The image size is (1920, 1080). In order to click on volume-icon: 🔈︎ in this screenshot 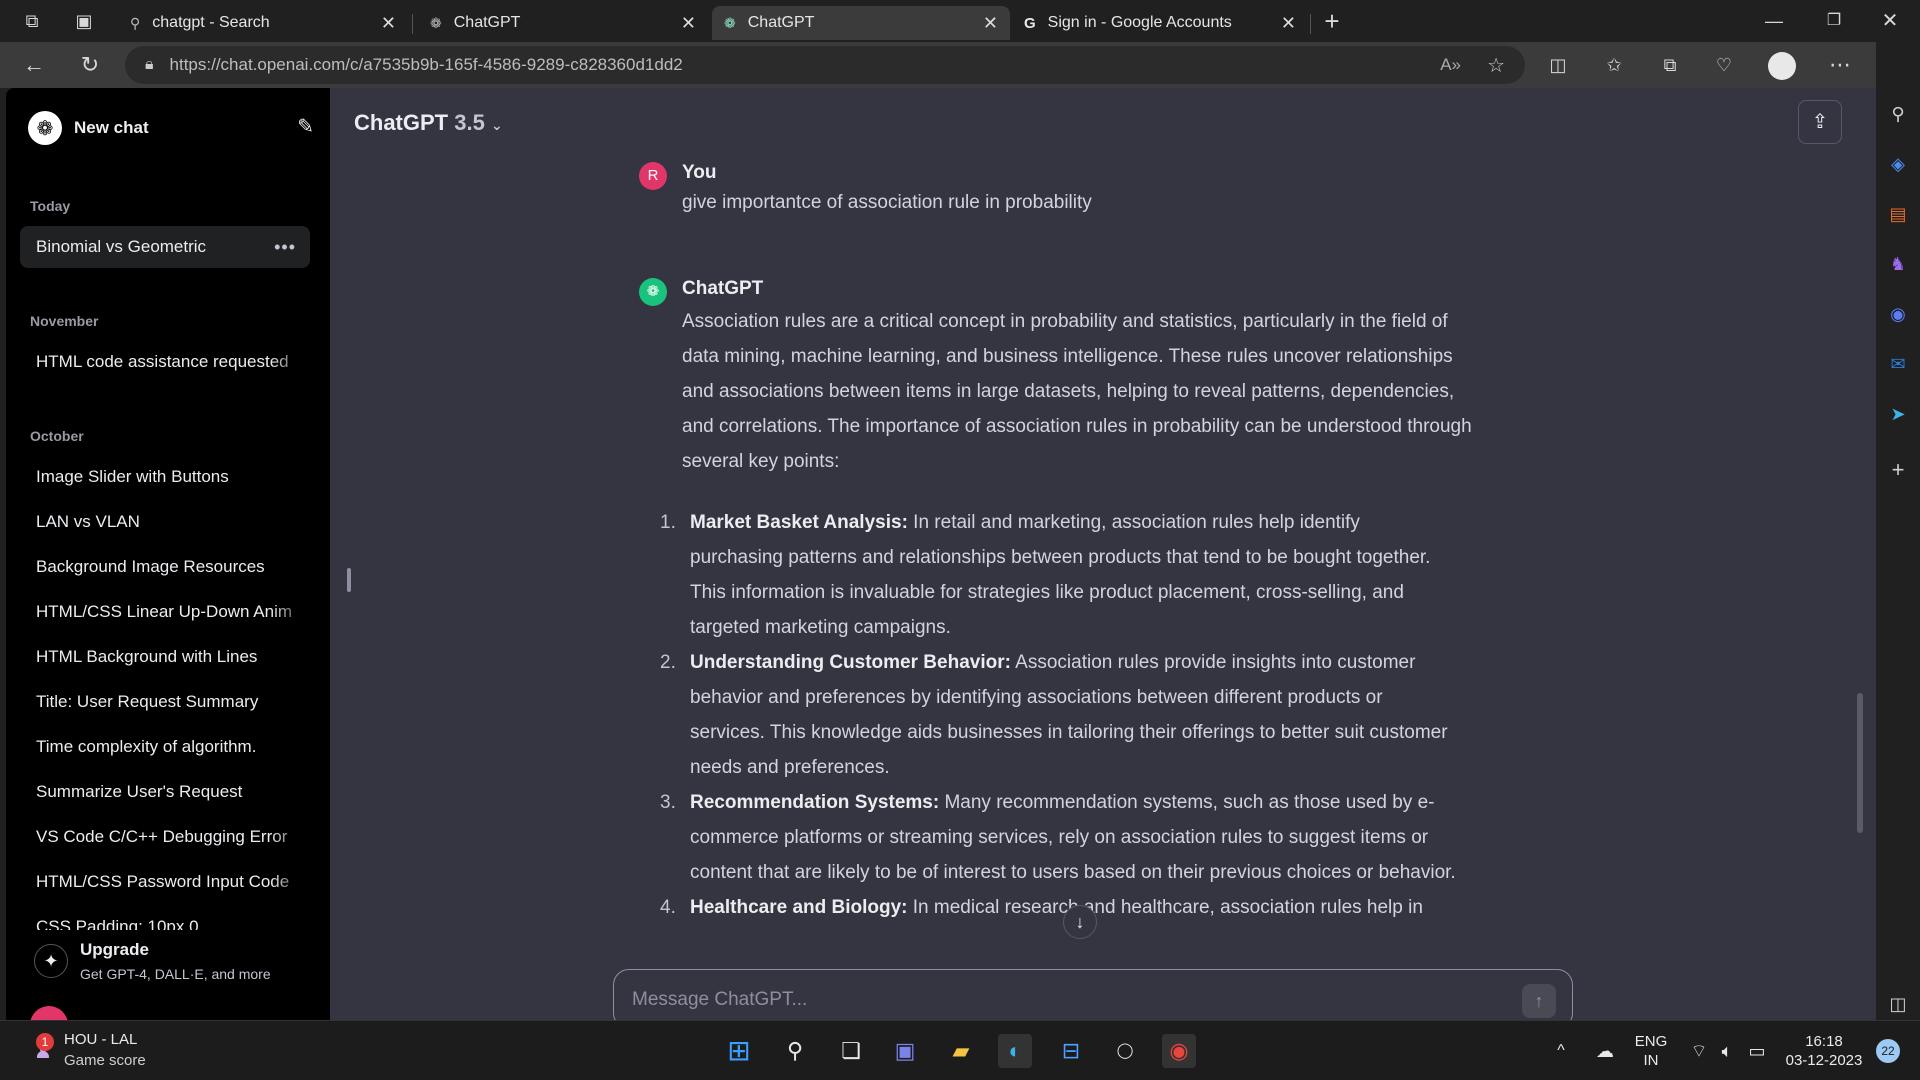, I will do `click(1727, 1051)`.